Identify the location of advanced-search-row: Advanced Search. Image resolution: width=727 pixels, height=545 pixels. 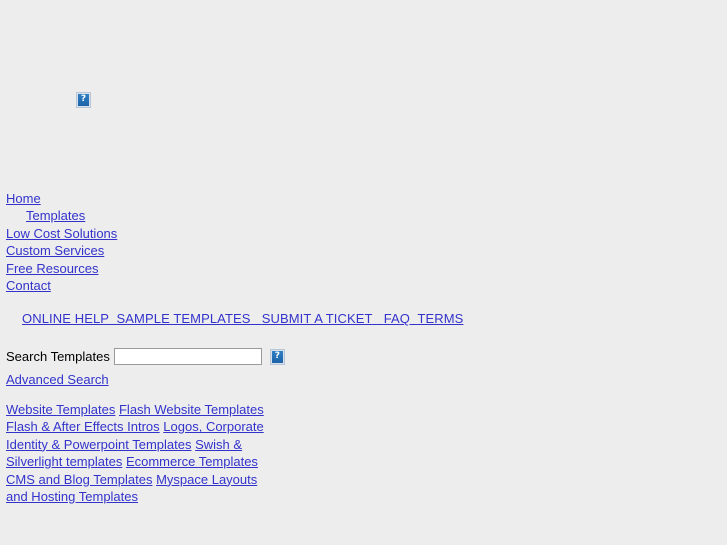
(57, 379).